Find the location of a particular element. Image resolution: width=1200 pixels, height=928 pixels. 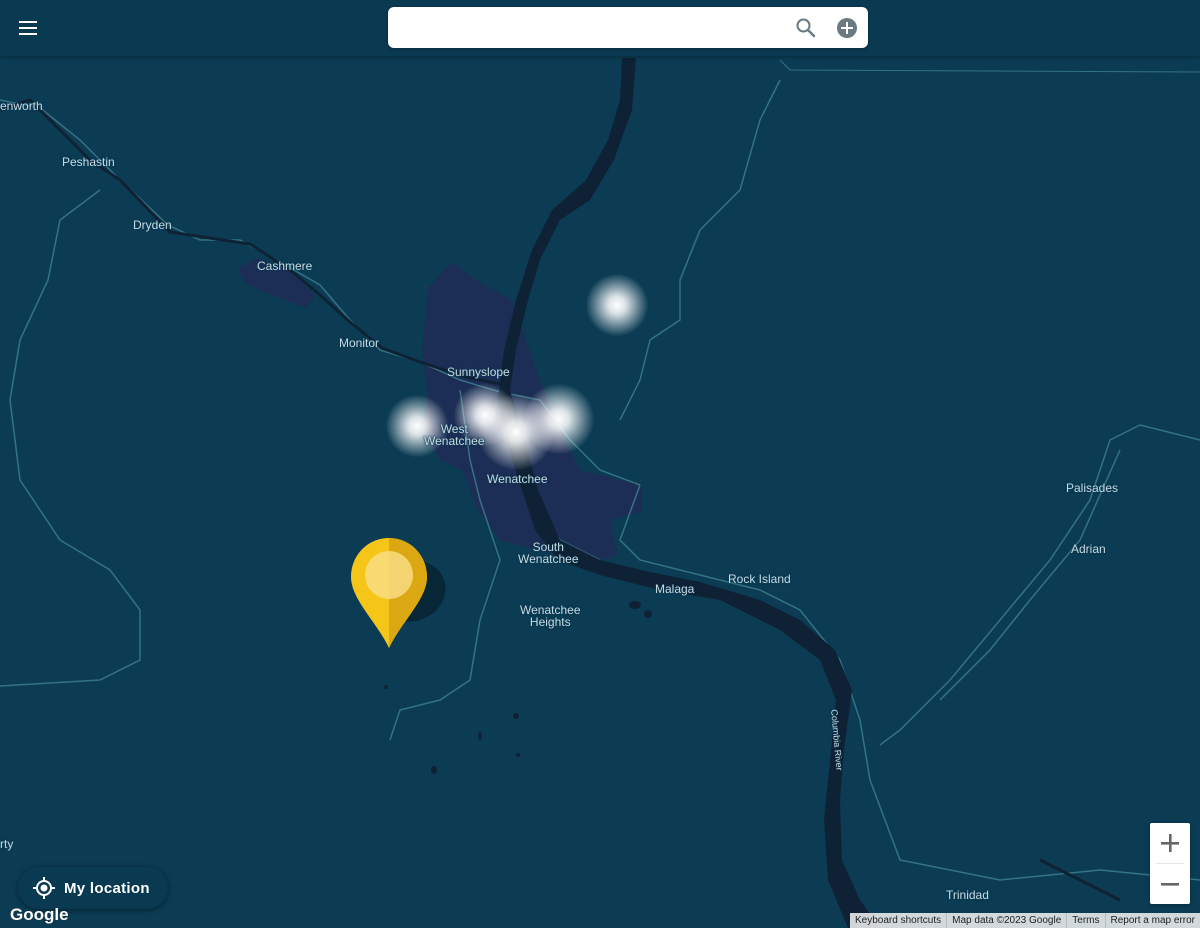

map-pin-icon is located at coordinates (398, 594).